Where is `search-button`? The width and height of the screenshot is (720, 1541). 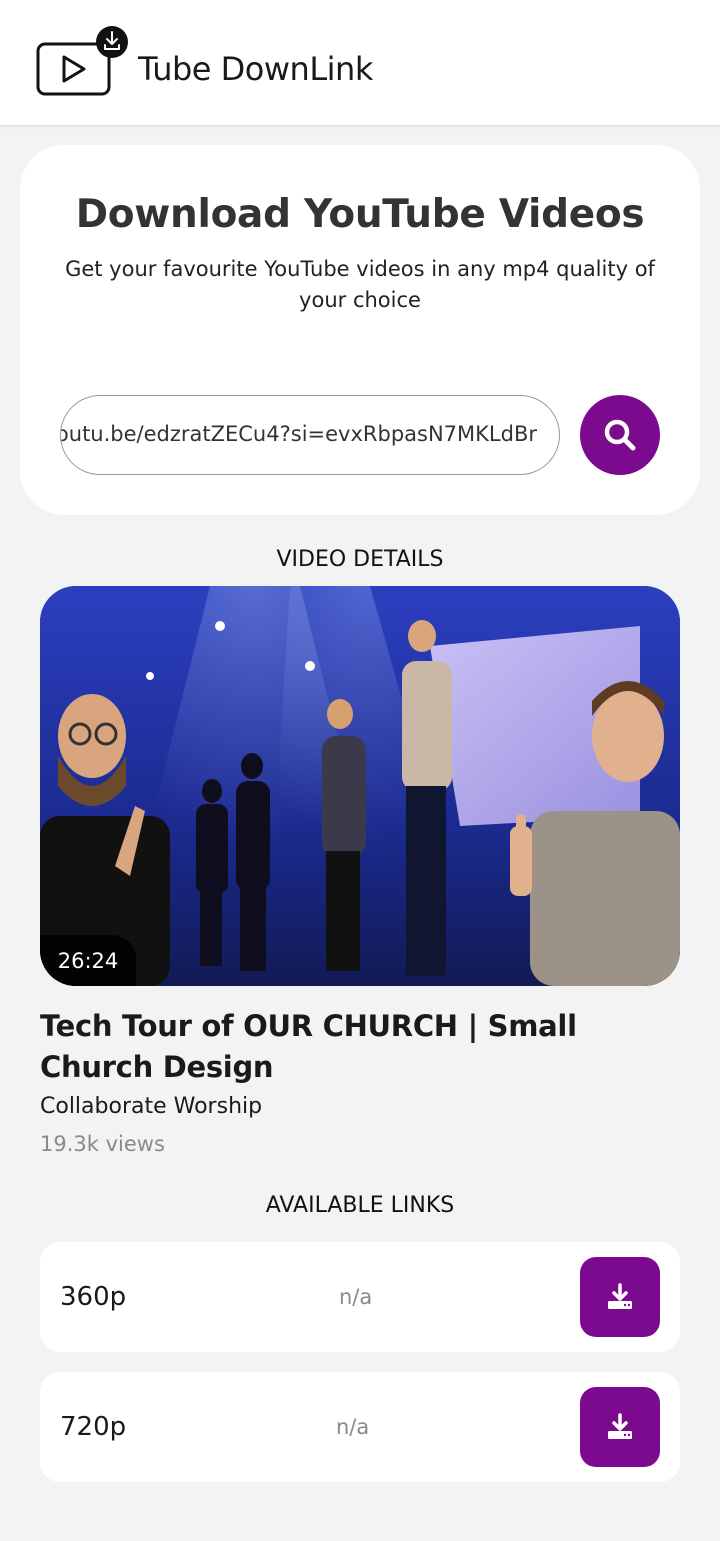
search-button is located at coordinates (620, 435).